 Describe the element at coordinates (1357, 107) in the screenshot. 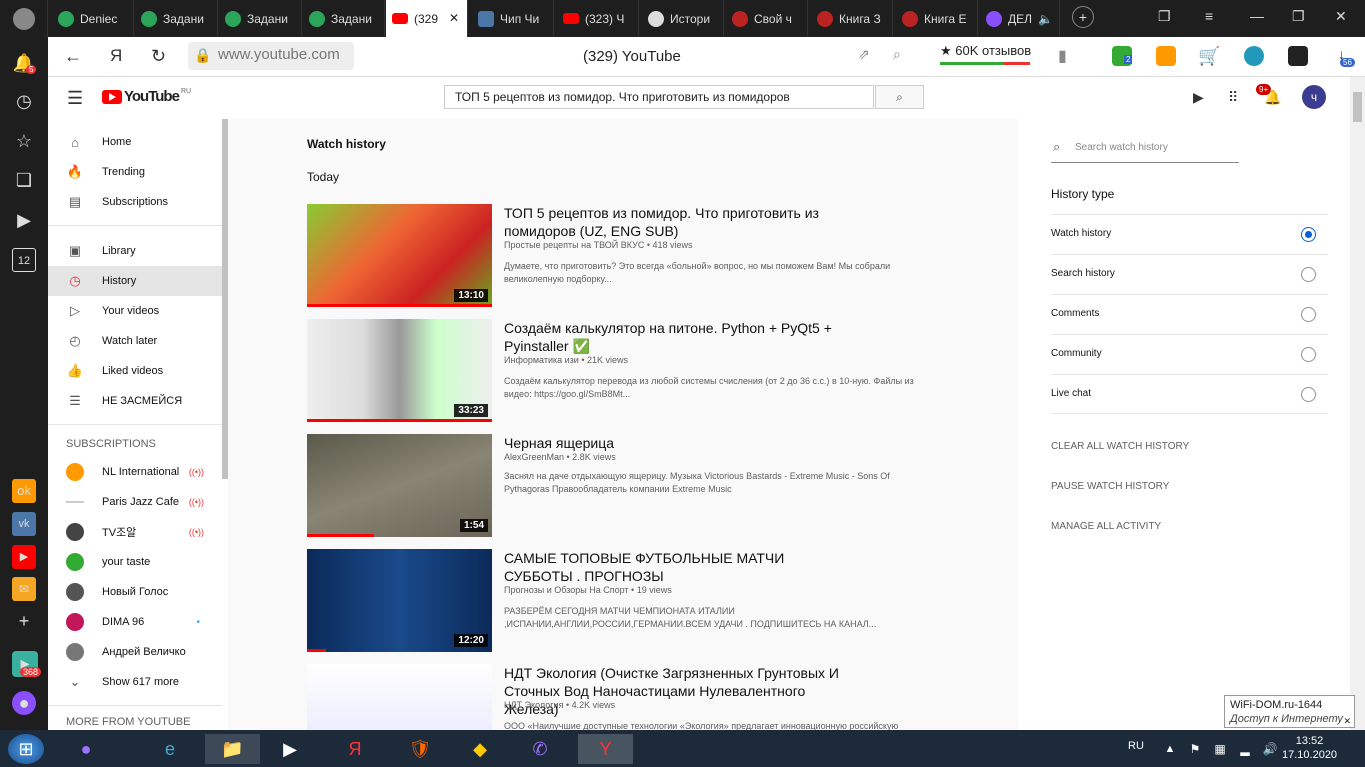

I see `scrollbar-thumb` at that location.